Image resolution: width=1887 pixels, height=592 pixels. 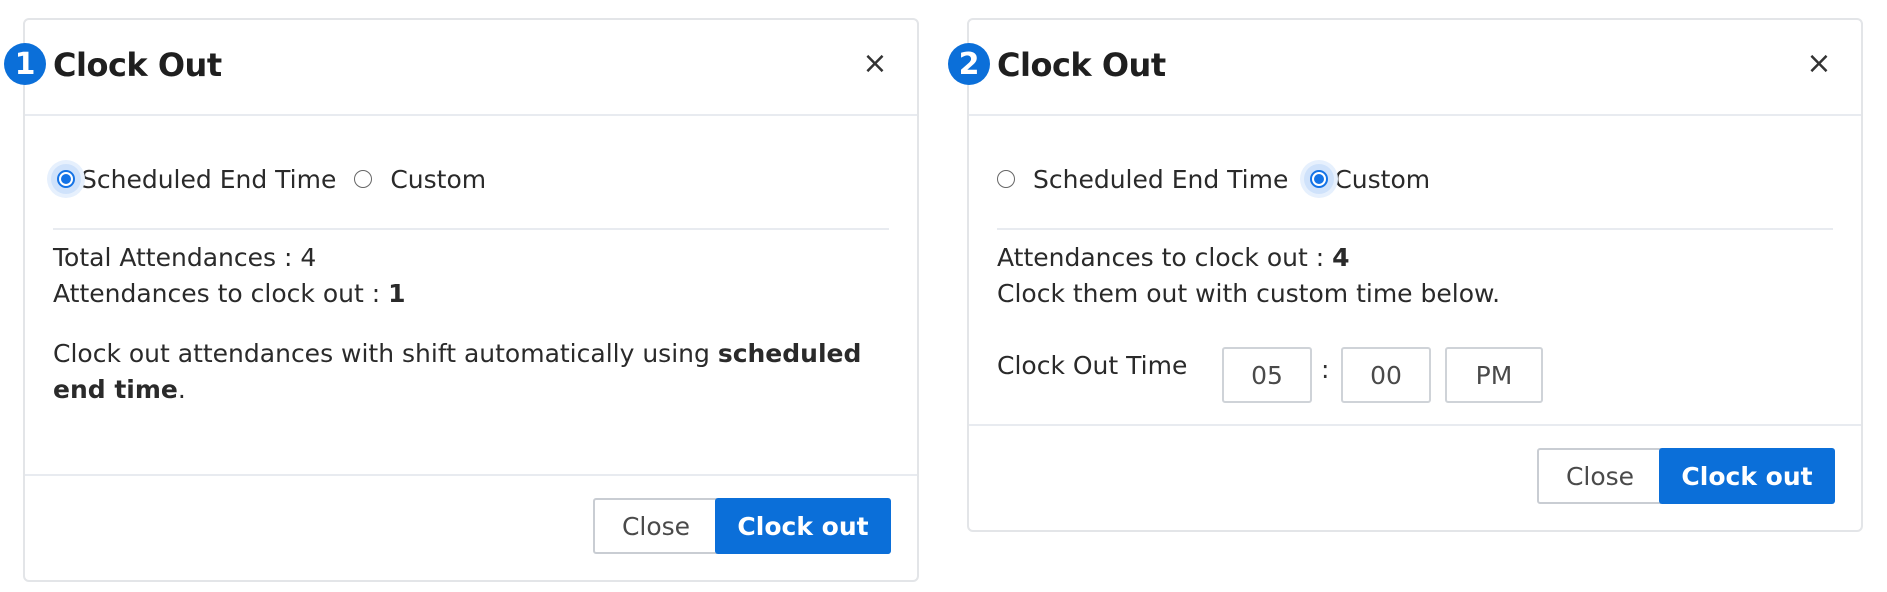 I want to click on step-badge-2: 2, so click(x=969, y=64).